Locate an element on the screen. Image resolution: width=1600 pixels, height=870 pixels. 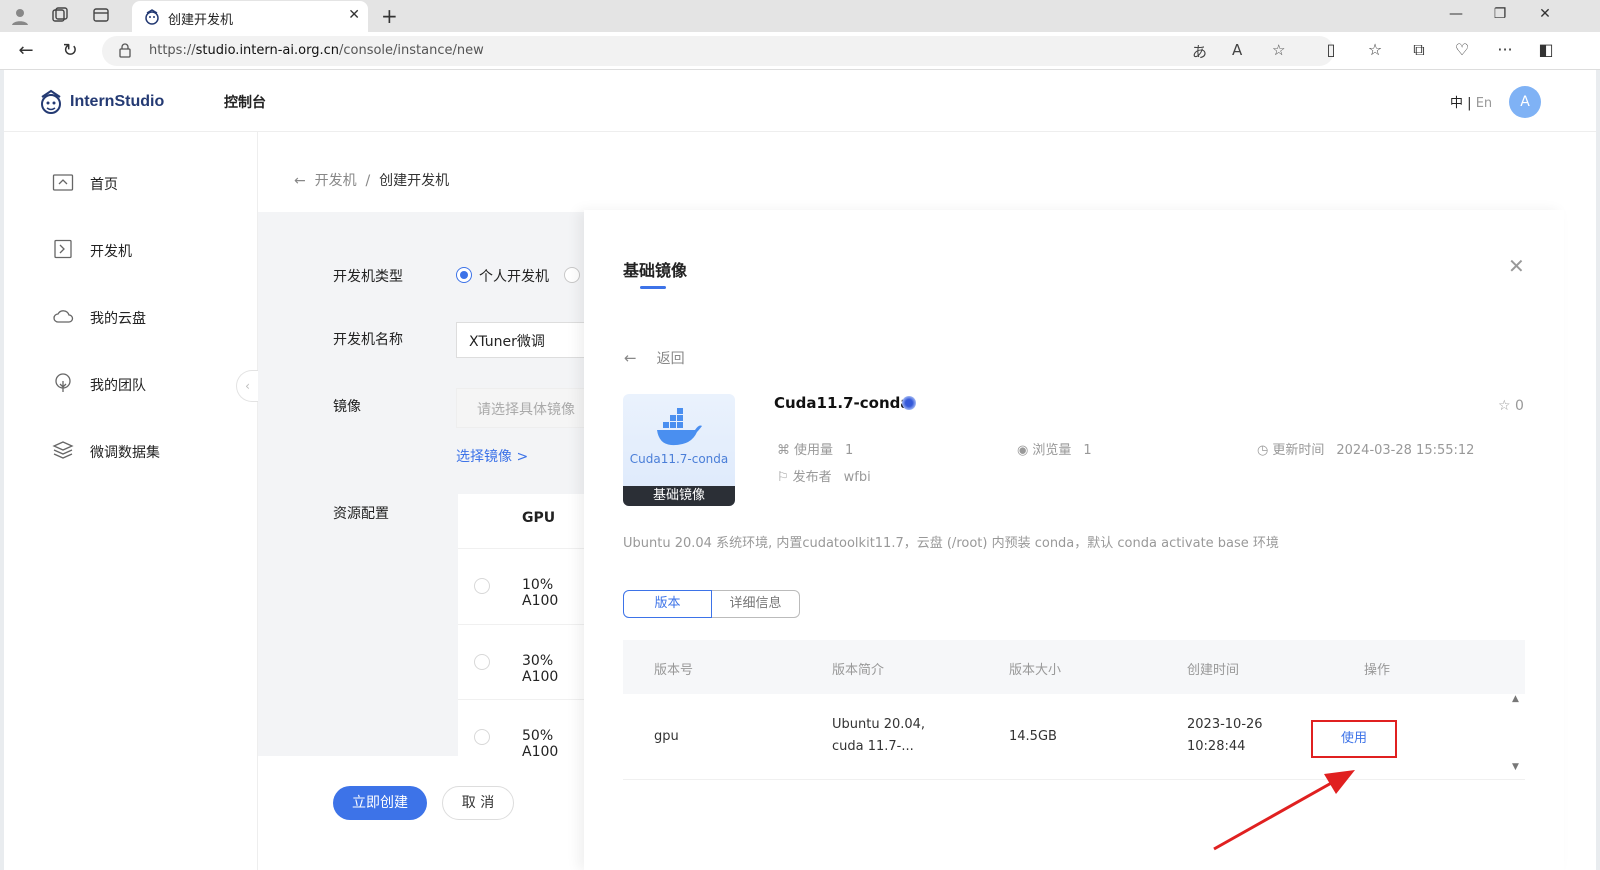
image-card: Cuda11.7-conda 基础镜像 is located at coordinates (679, 450).